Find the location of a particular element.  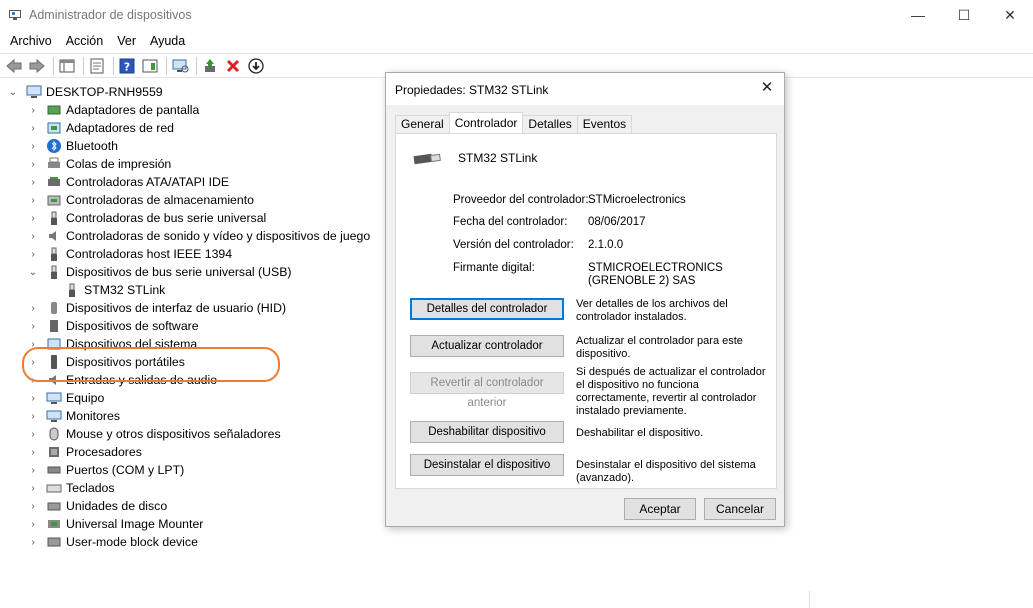

disable-device-button: Deshabilitar dispositivo is located at coordinates (487, 432).